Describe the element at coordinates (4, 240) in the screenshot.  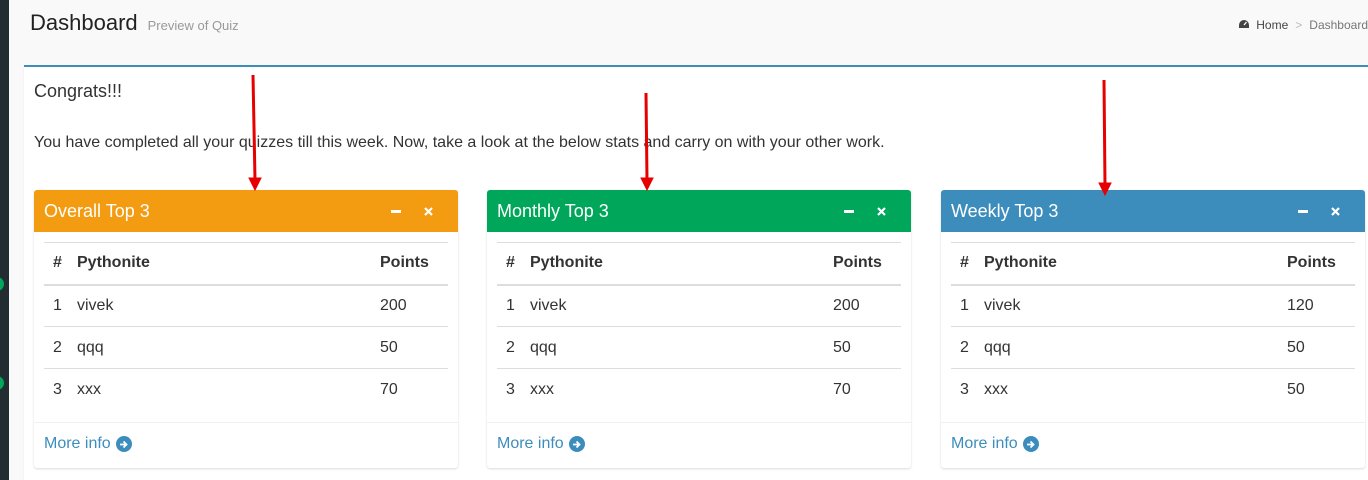
I see `sidebar-edge` at that location.